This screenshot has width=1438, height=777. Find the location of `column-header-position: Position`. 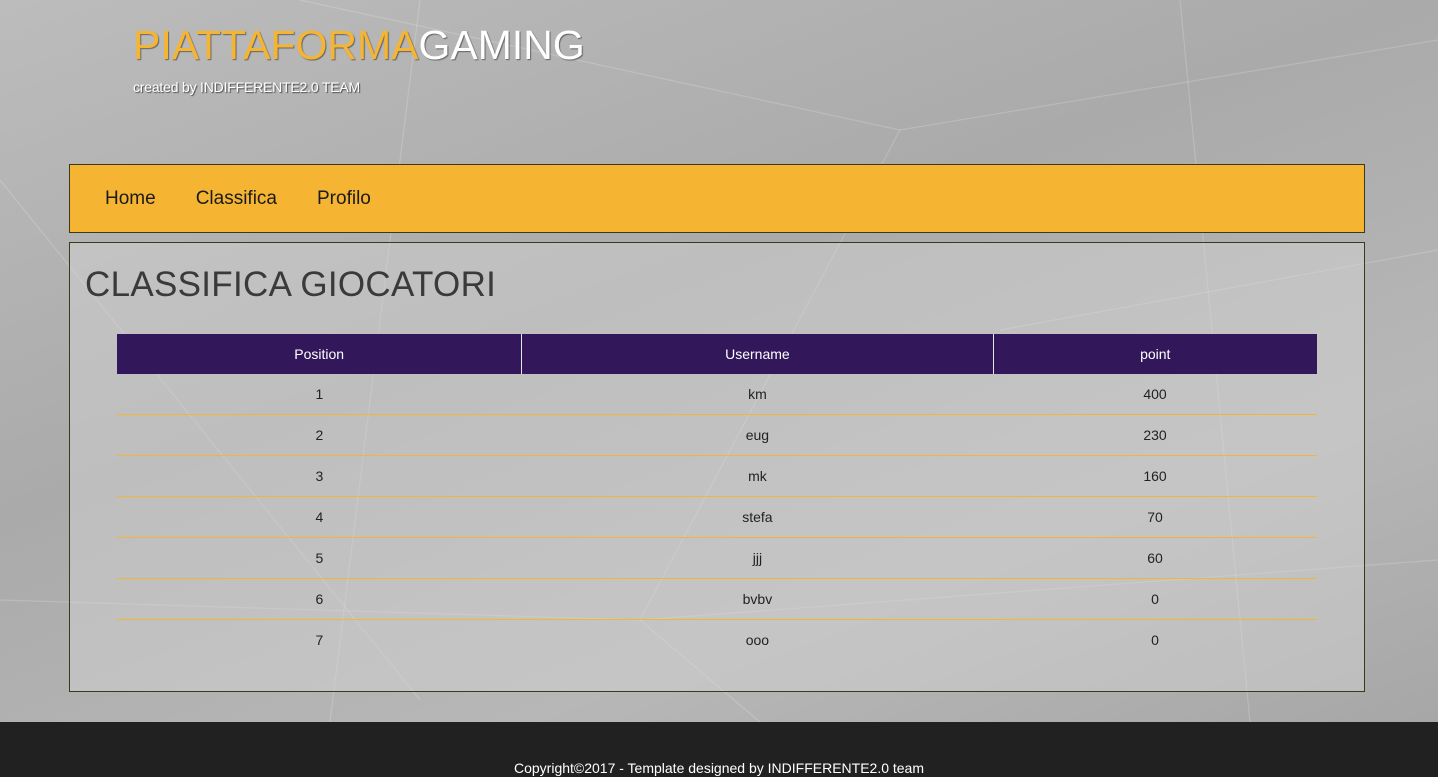

column-header-position: Position is located at coordinates (320, 354).